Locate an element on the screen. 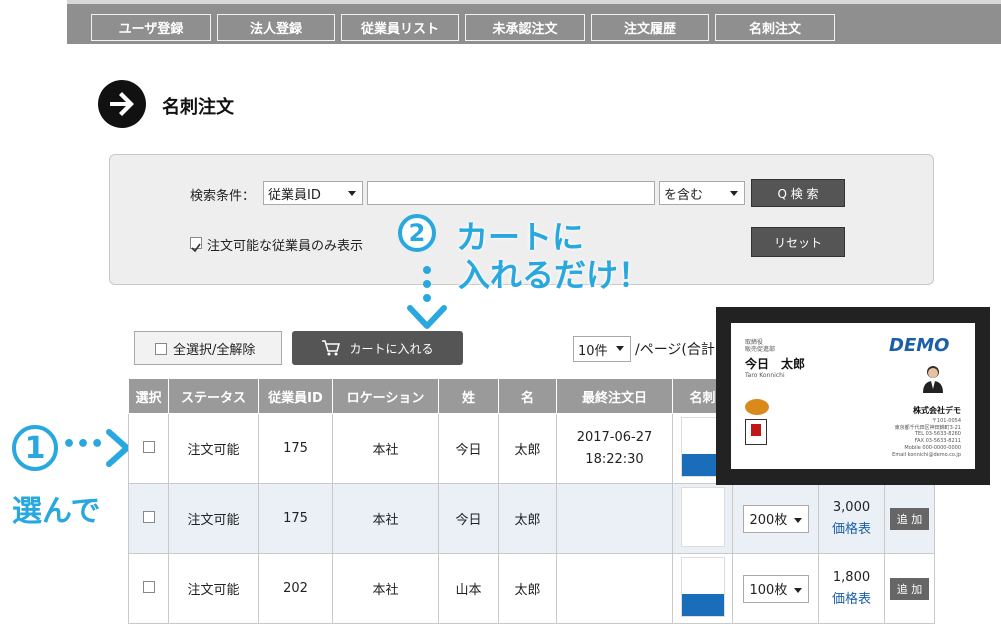 The image size is (1001, 637). card-address: 東京都千代田区神田錦町3-21 is located at coordinates (927, 428).